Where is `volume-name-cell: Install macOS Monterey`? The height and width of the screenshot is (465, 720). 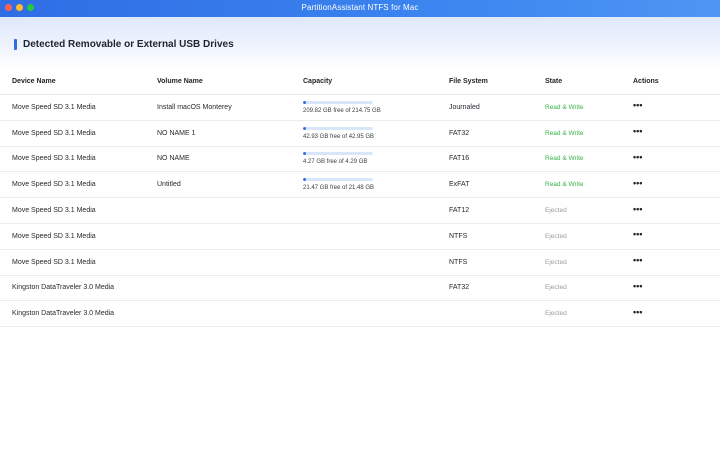
volume-name-cell: Install macOS Monterey is located at coordinates (194, 107).